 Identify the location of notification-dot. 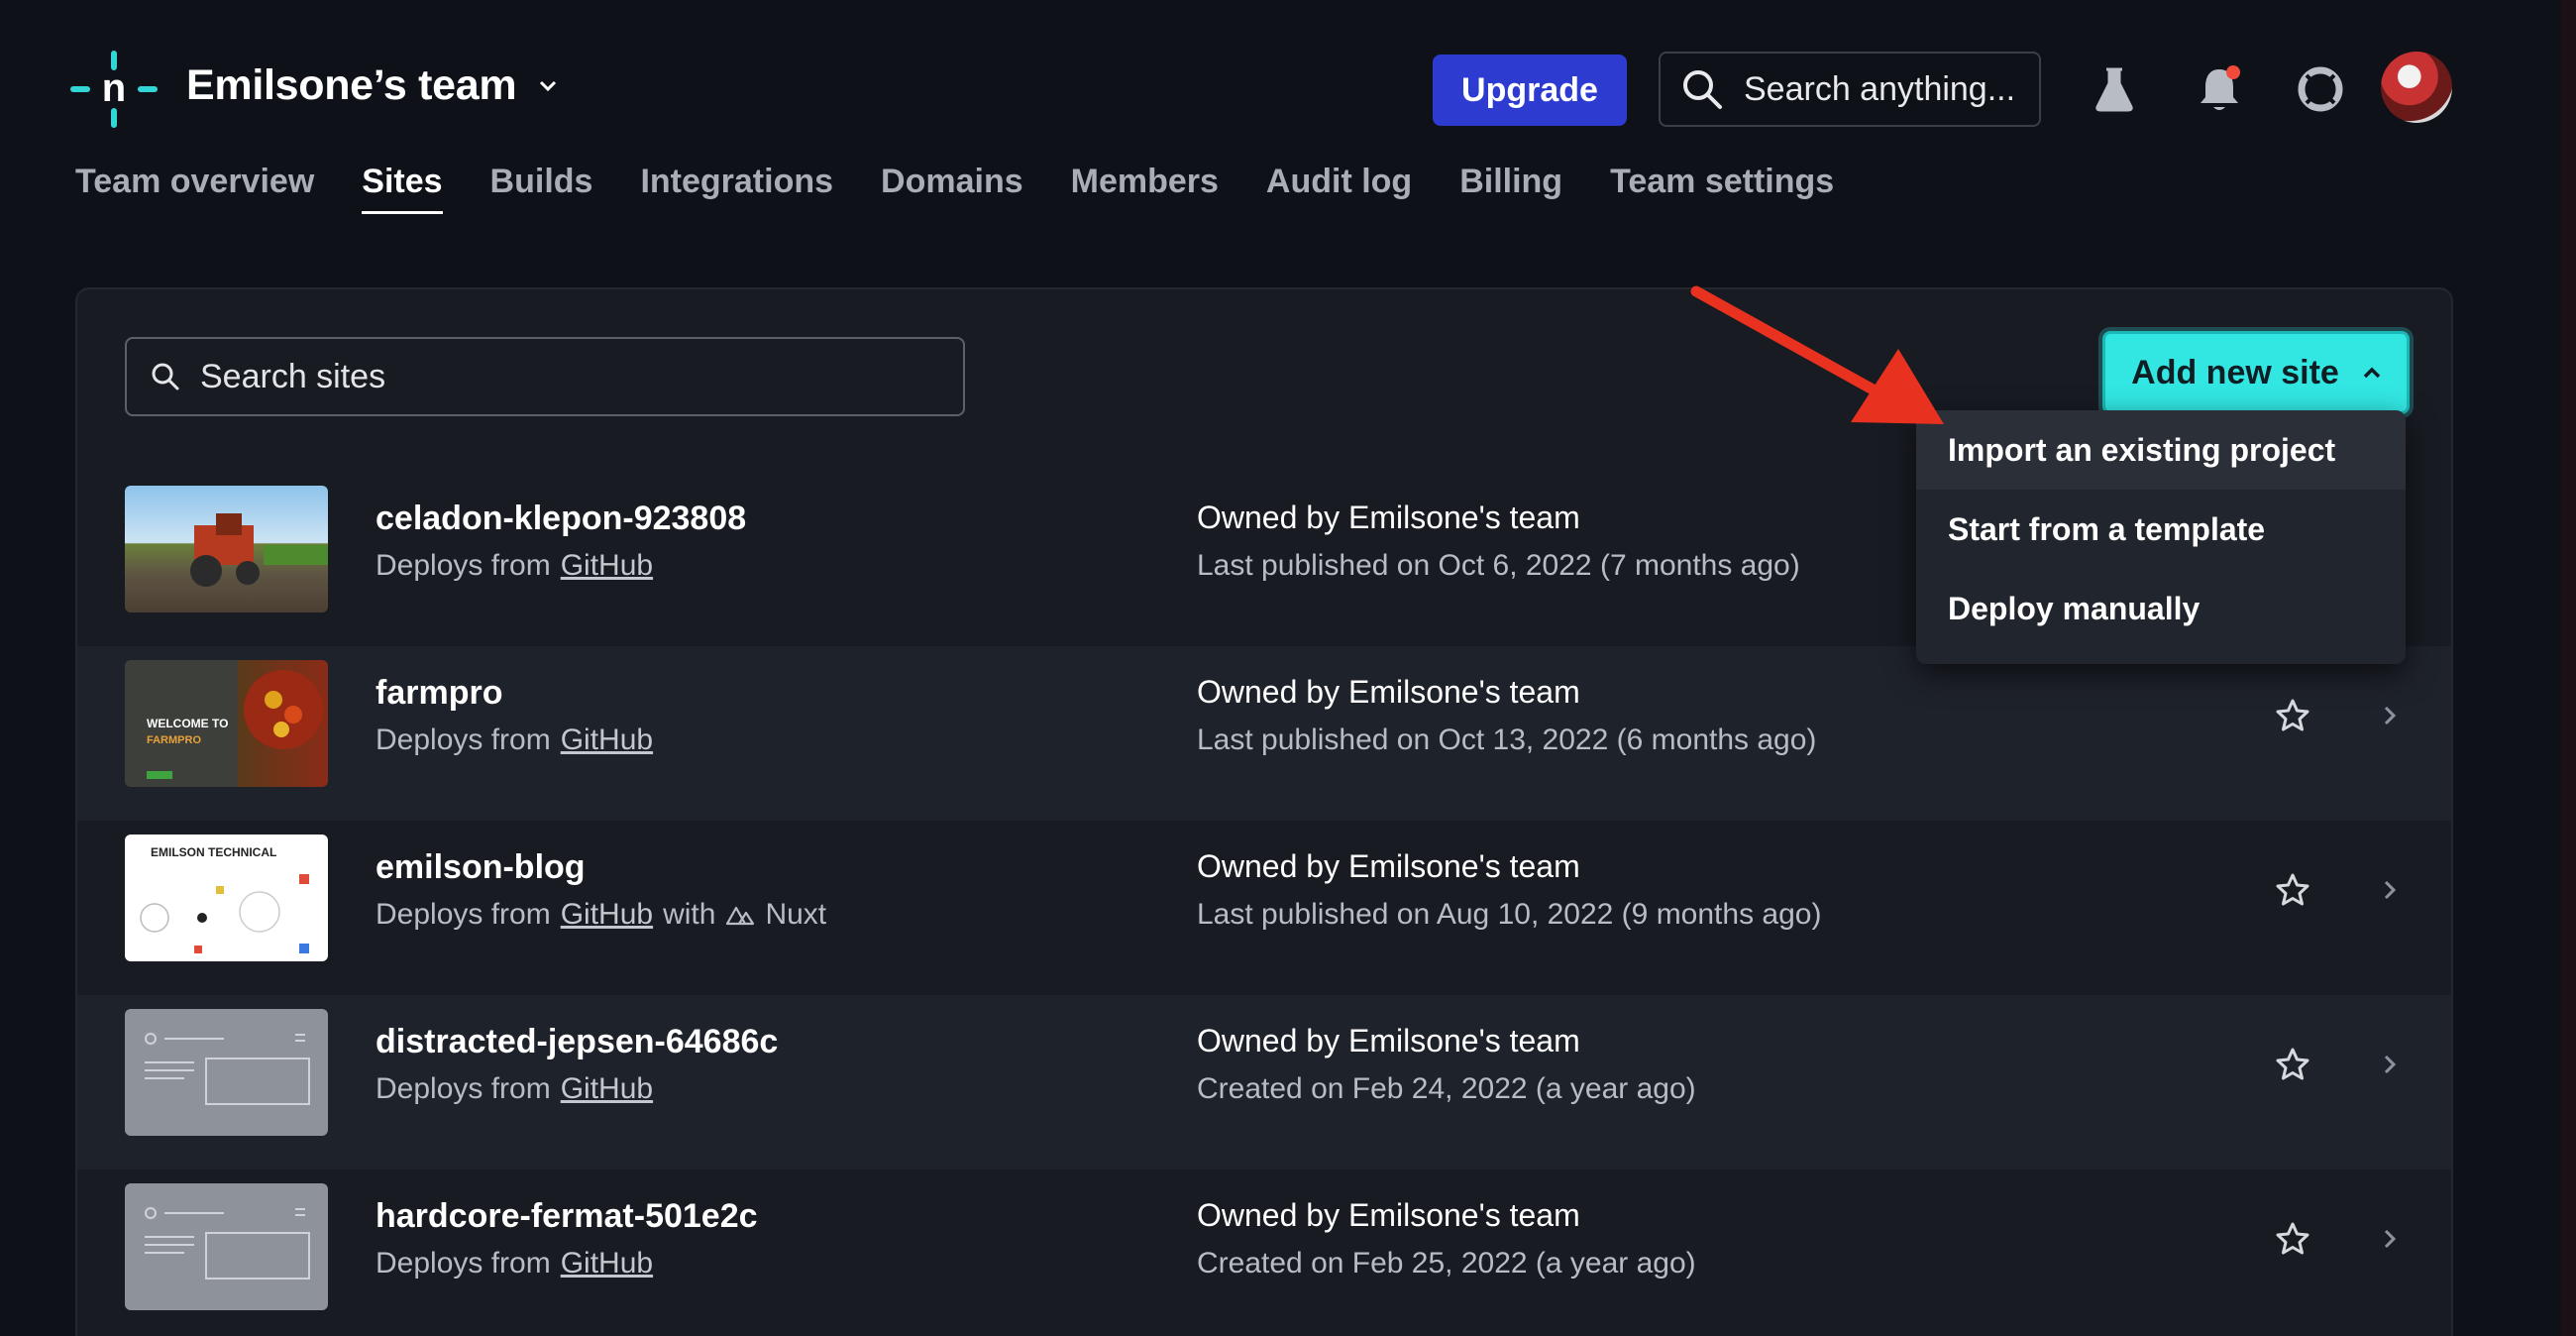
(2233, 72).